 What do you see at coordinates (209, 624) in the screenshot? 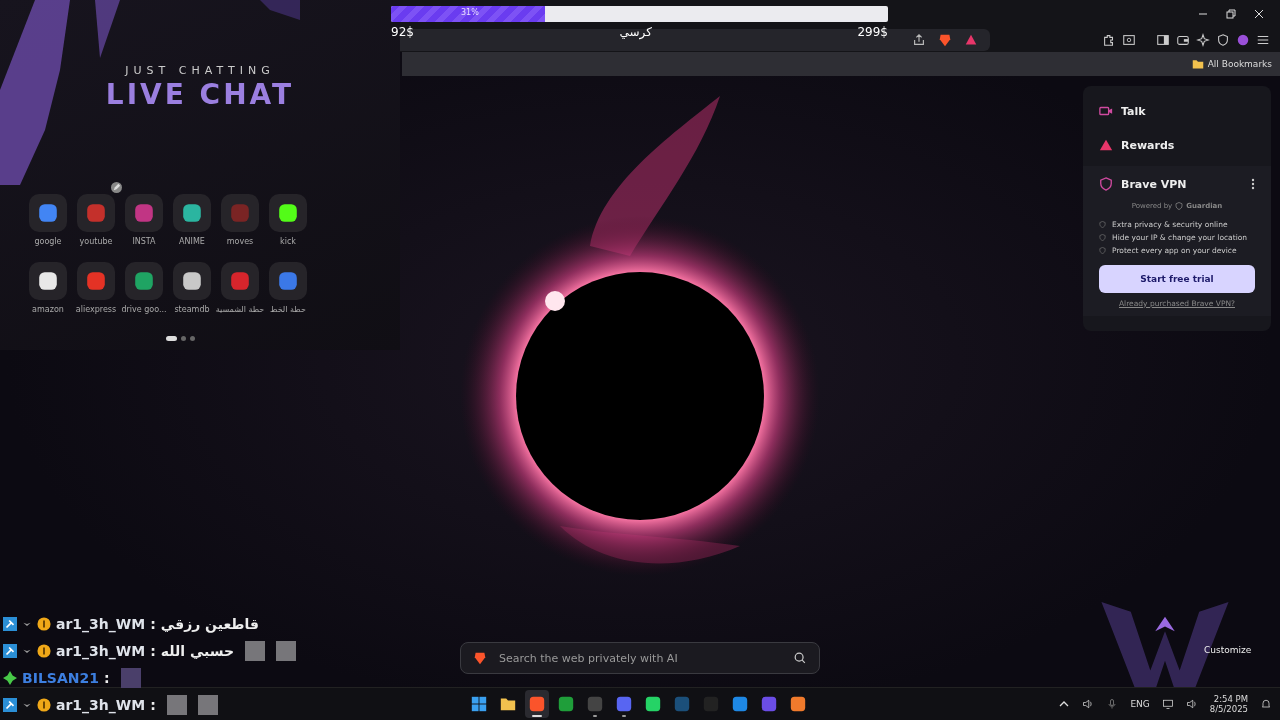
I see `chat-message: قاطعين رزقي` at bounding box center [209, 624].